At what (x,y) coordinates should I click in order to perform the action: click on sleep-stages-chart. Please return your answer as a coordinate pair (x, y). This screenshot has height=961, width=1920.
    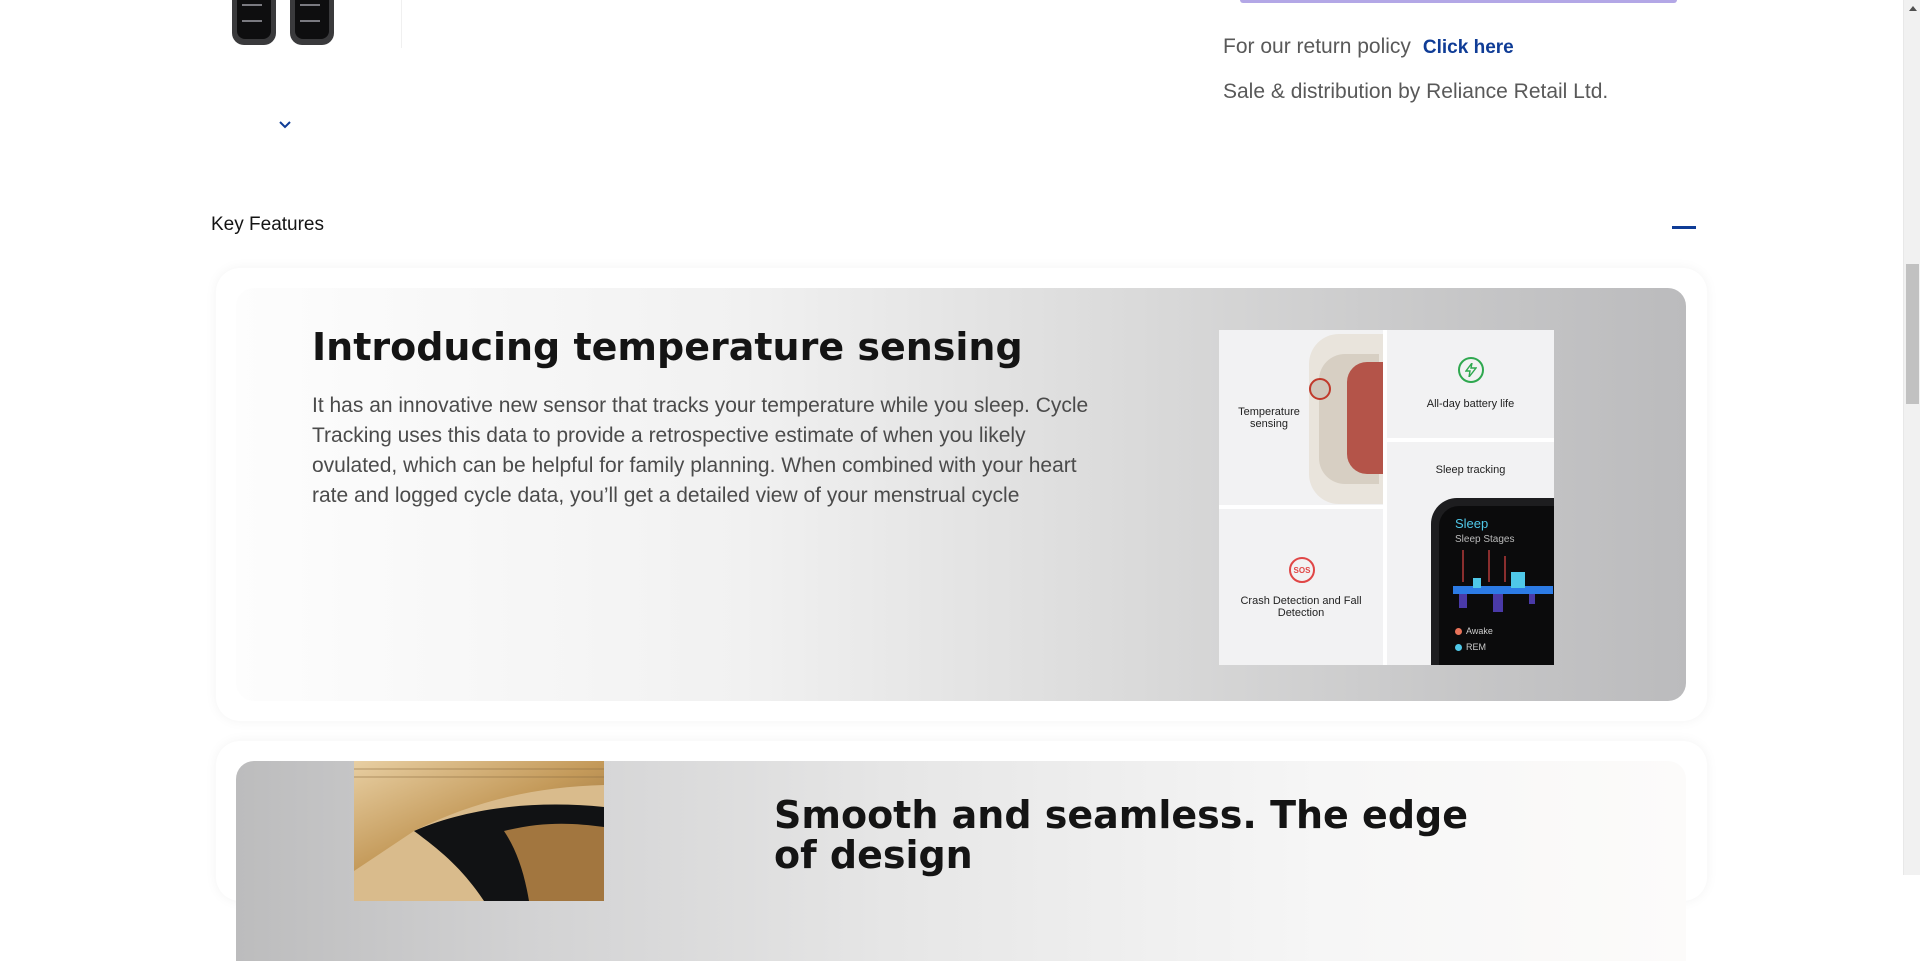
    Looking at the image, I should click on (1503, 581).